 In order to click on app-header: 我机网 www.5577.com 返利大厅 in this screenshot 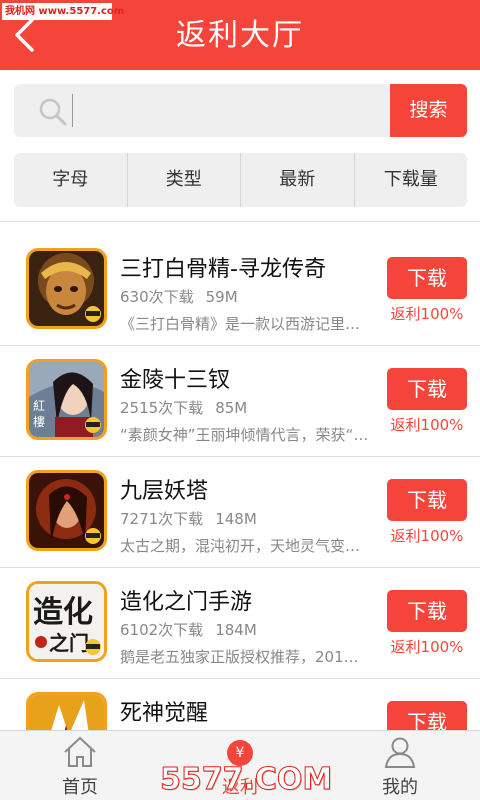, I will do `click(240, 35)`.